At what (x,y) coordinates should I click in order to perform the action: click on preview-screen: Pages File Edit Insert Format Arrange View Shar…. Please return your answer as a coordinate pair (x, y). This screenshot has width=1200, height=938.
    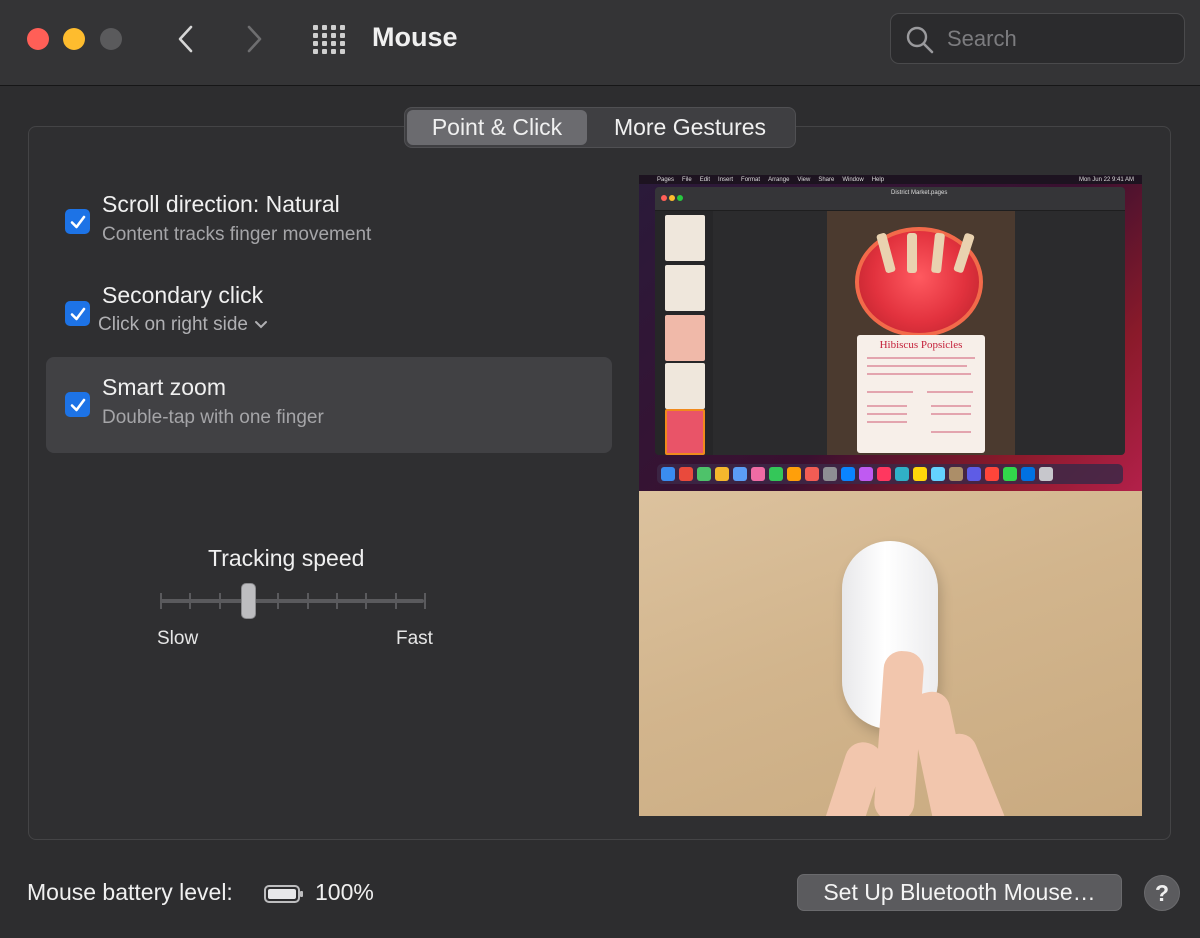
    Looking at the image, I should click on (890, 333).